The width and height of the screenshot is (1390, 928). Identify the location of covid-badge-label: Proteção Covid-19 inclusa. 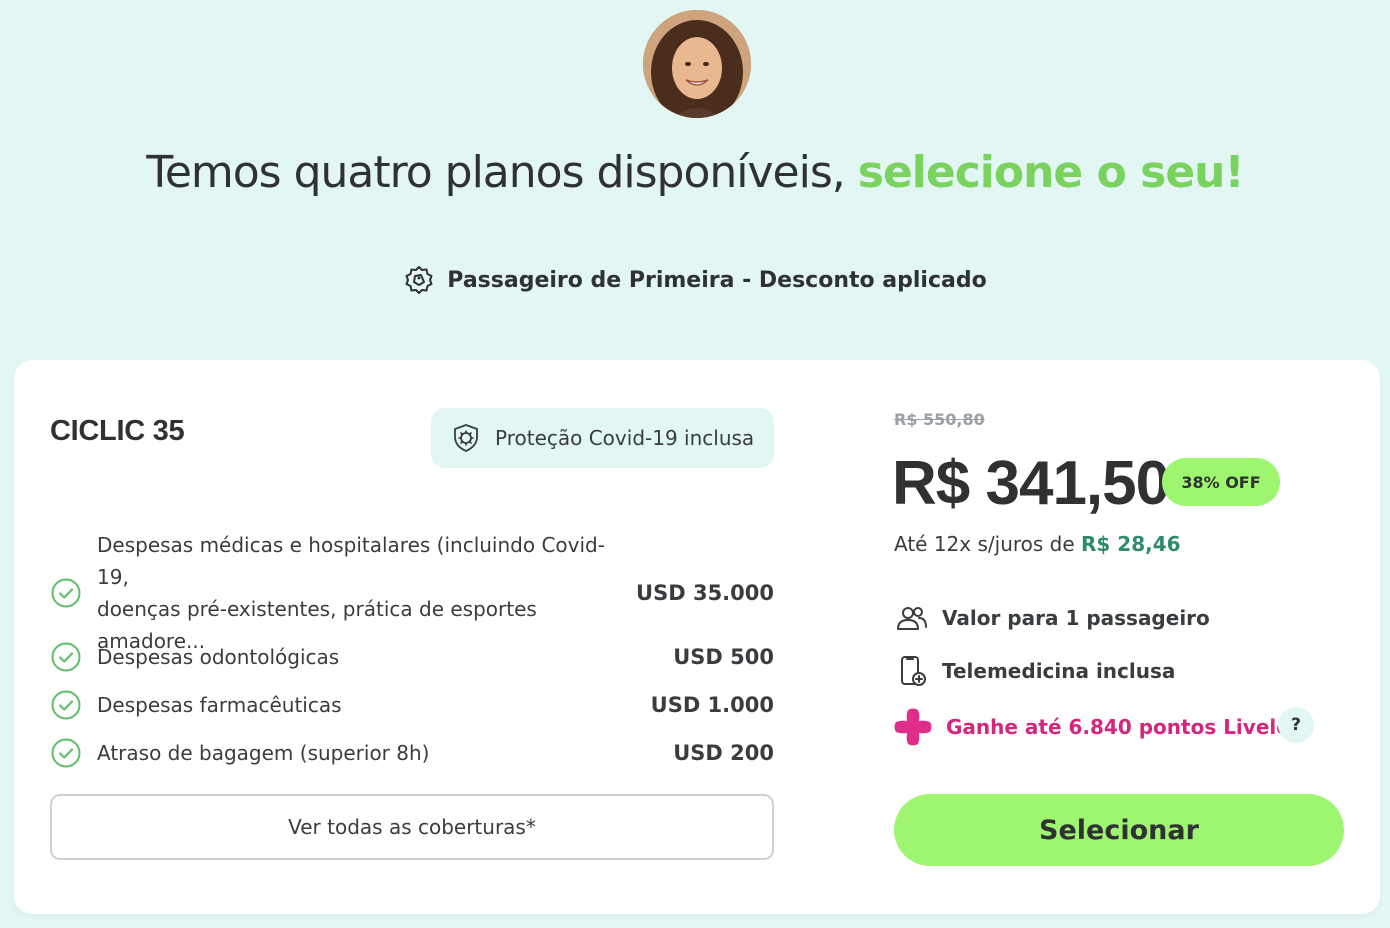
(625, 438).